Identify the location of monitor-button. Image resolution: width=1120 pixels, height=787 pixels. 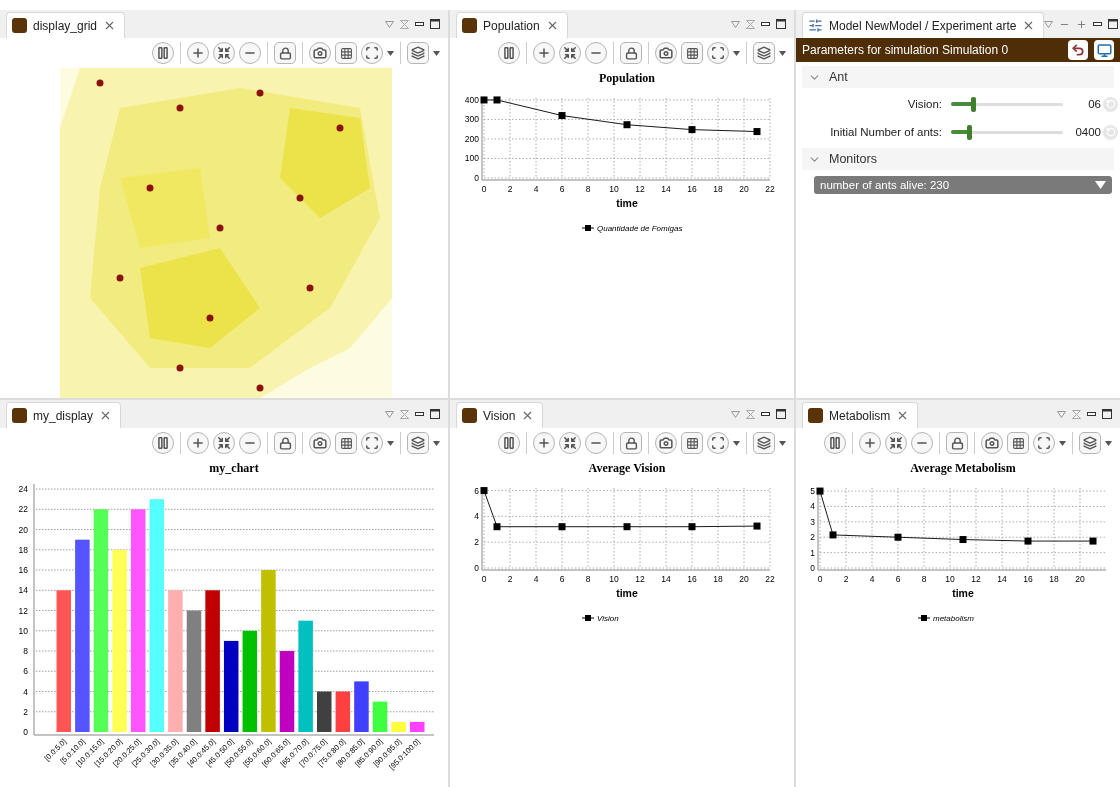
(1104, 50).